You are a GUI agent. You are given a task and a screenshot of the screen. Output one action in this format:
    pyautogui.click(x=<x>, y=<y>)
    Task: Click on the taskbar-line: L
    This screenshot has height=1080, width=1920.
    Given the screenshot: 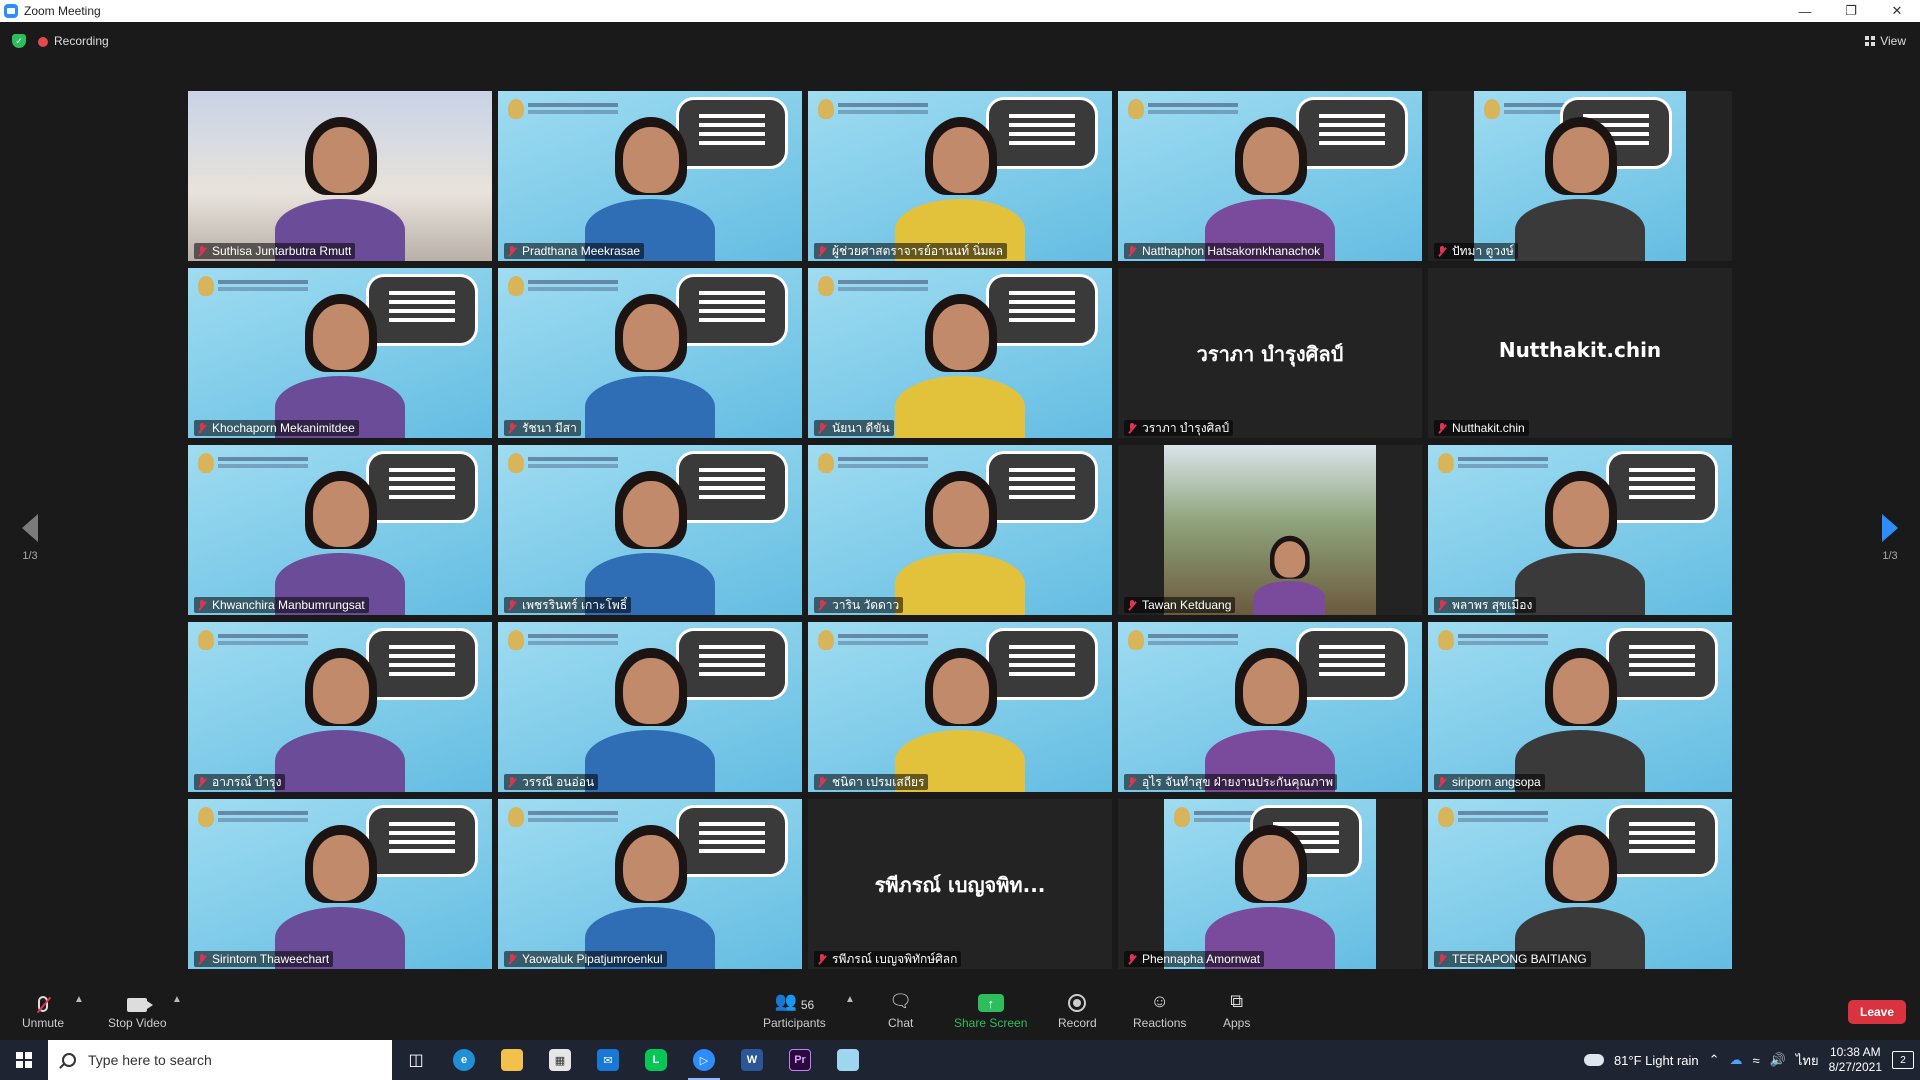 What is the action you would take?
    pyautogui.click(x=656, y=1060)
    